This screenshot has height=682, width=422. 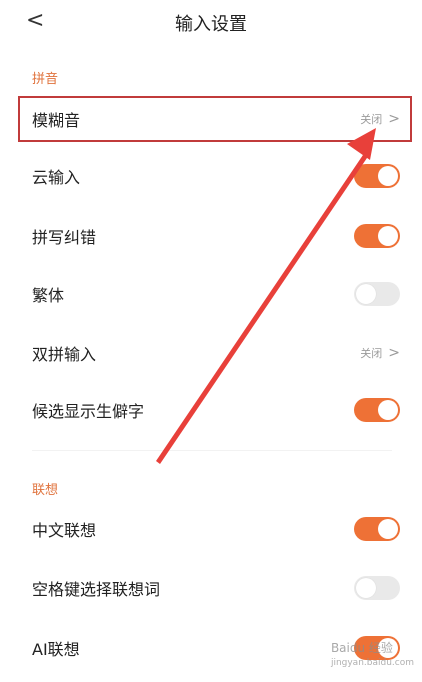 What do you see at coordinates (361, 144) in the screenshot?
I see `arrow-head` at bounding box center [361, 144].